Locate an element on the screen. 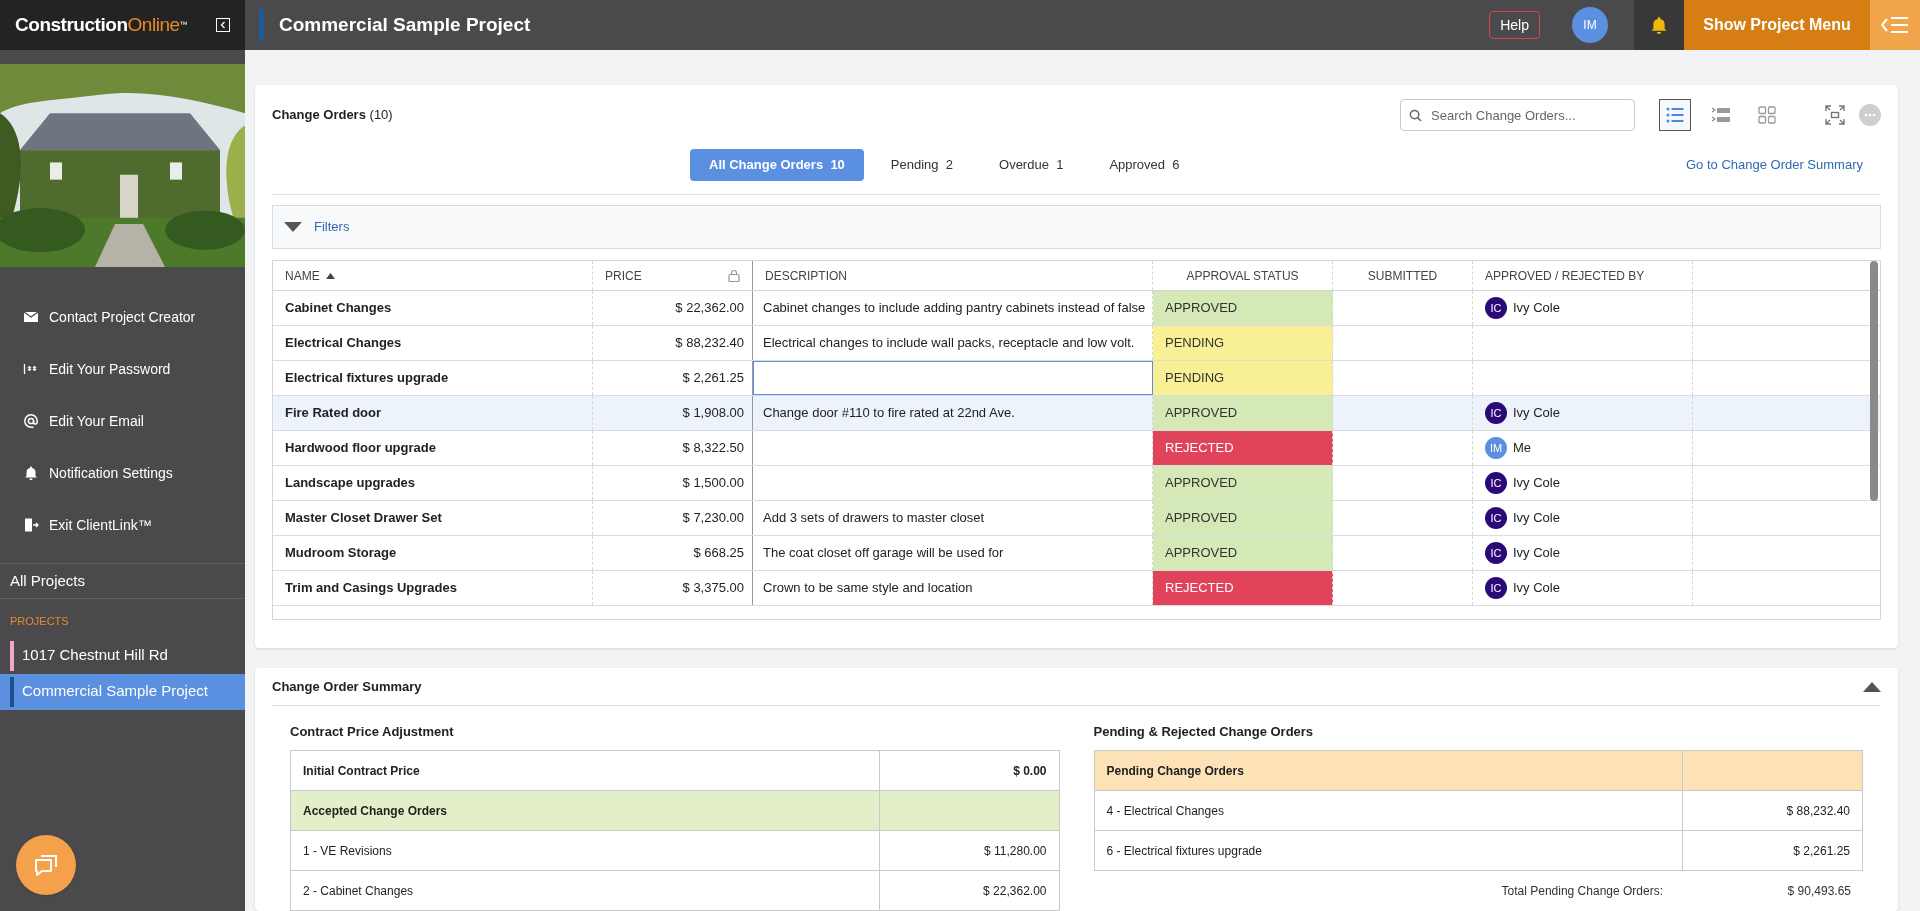 This screenshot has height=911, width=1920. envelope-icon is located at coordinates (31, 317).